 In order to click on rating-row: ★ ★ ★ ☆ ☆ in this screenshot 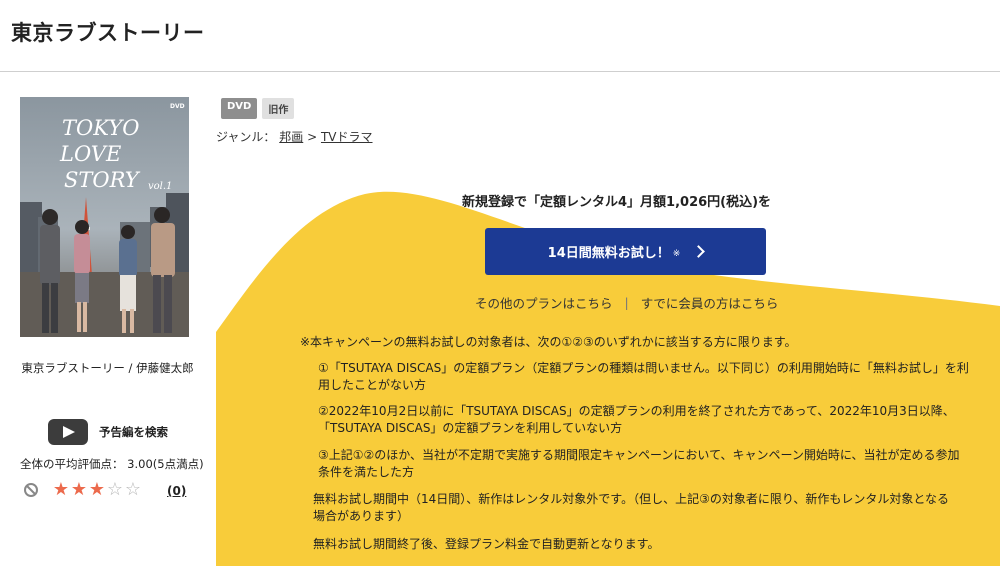, I will do `click(83, 490)`.